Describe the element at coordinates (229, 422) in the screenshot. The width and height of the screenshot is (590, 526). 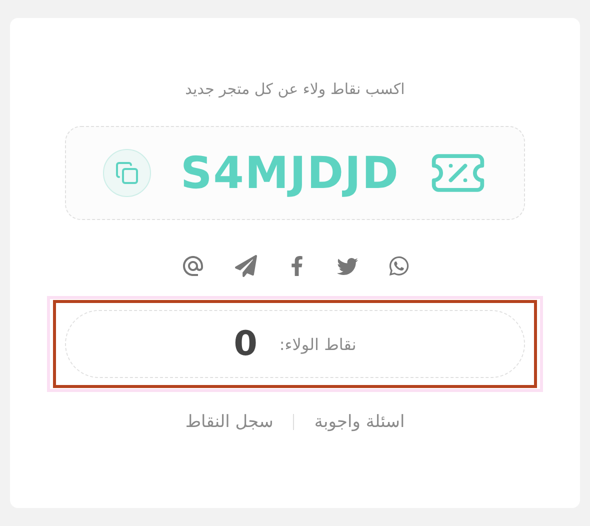
I see `link: سجل النقاط` at that location.